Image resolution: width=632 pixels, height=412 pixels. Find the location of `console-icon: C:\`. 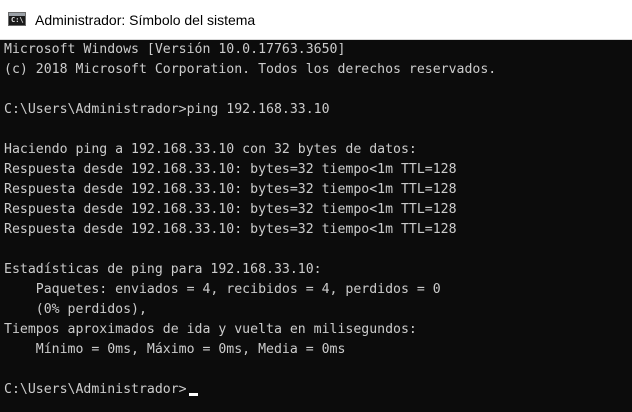

console-icon: C:\ is located at coordinates (17, 19).